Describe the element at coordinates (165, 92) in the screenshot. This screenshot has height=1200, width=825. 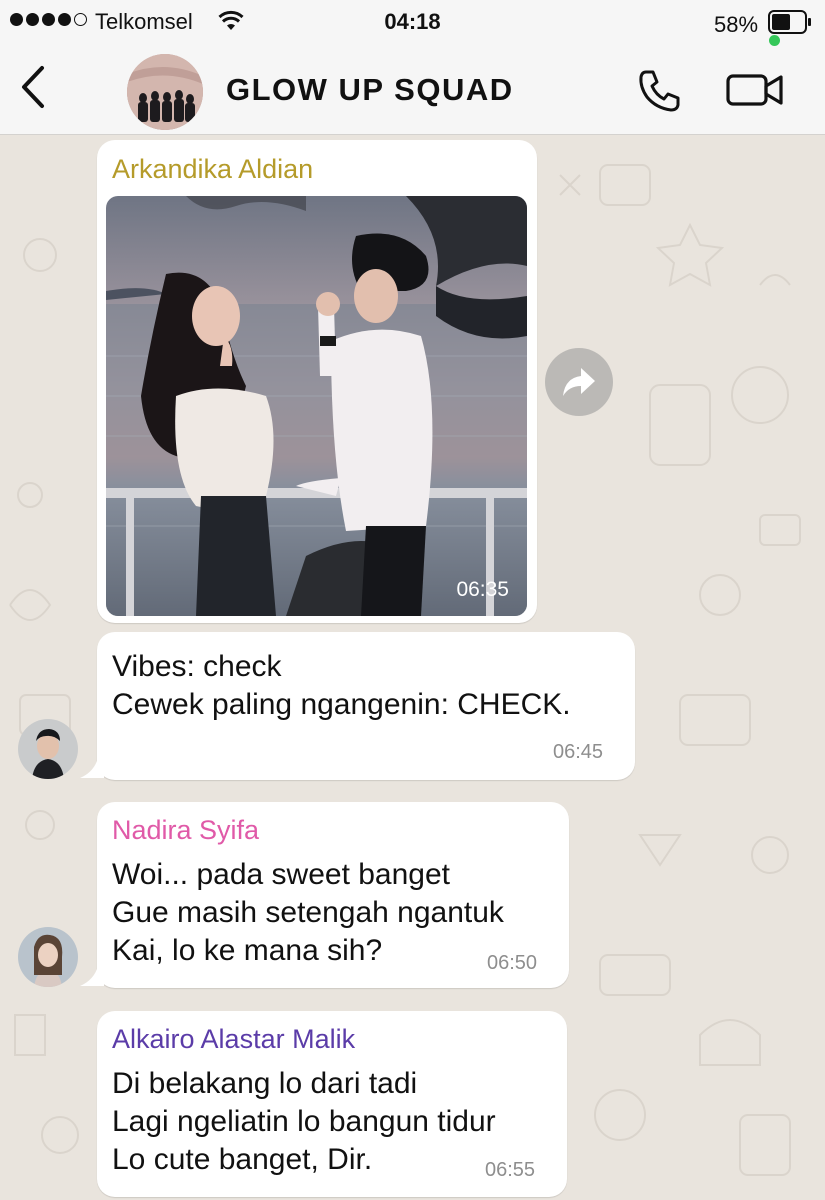
I see `group-avatar` at that location.